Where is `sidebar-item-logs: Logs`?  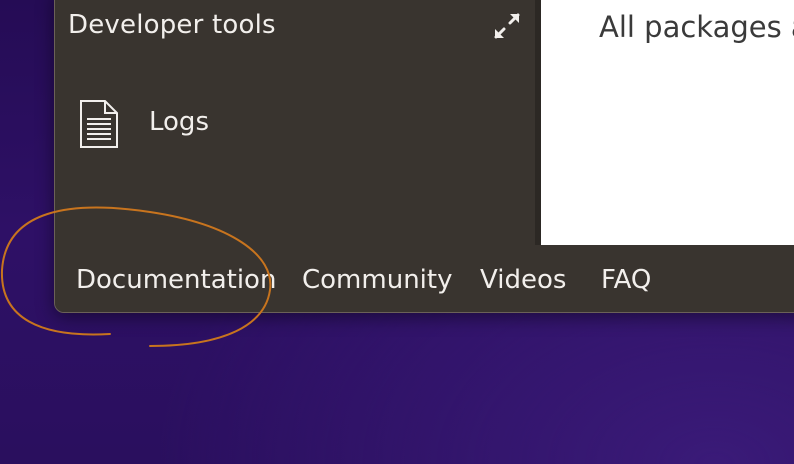
sidebar-item-logs: Logs is located at coordinates (197, 125).